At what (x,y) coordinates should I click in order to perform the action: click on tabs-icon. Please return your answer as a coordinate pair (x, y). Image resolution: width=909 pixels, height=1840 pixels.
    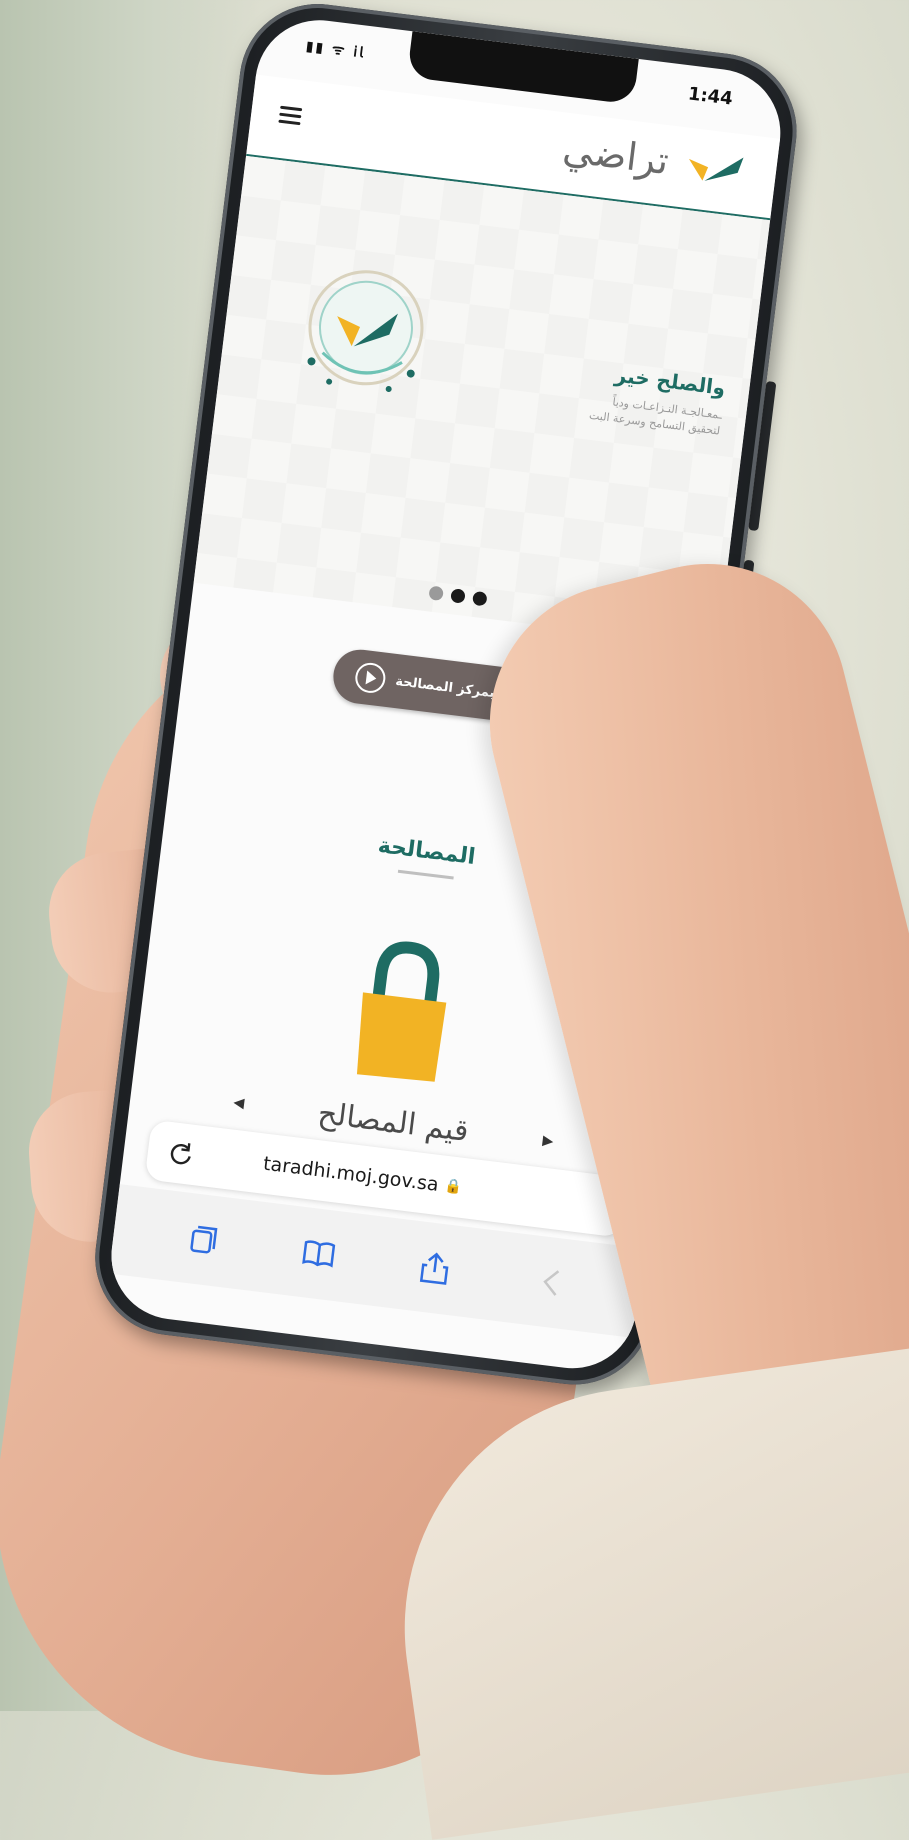
    Looking at the image, I should click on (202, 1240).